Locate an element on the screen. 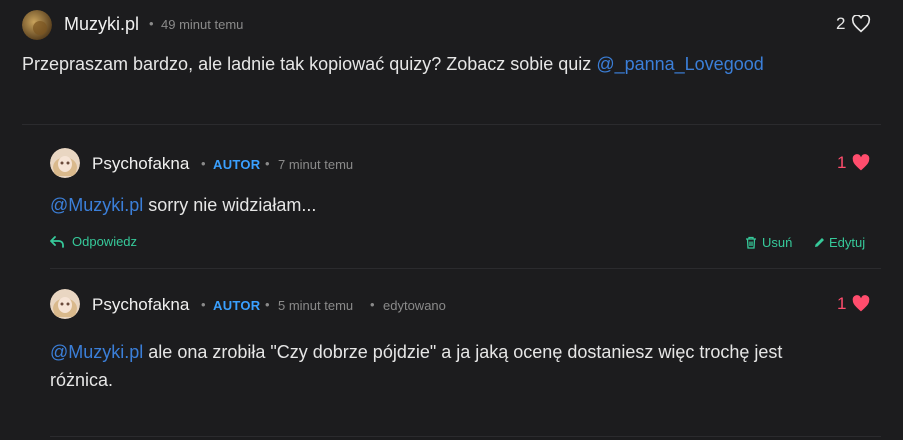  reply-arrow-icon is located at coordinates (57, 242).